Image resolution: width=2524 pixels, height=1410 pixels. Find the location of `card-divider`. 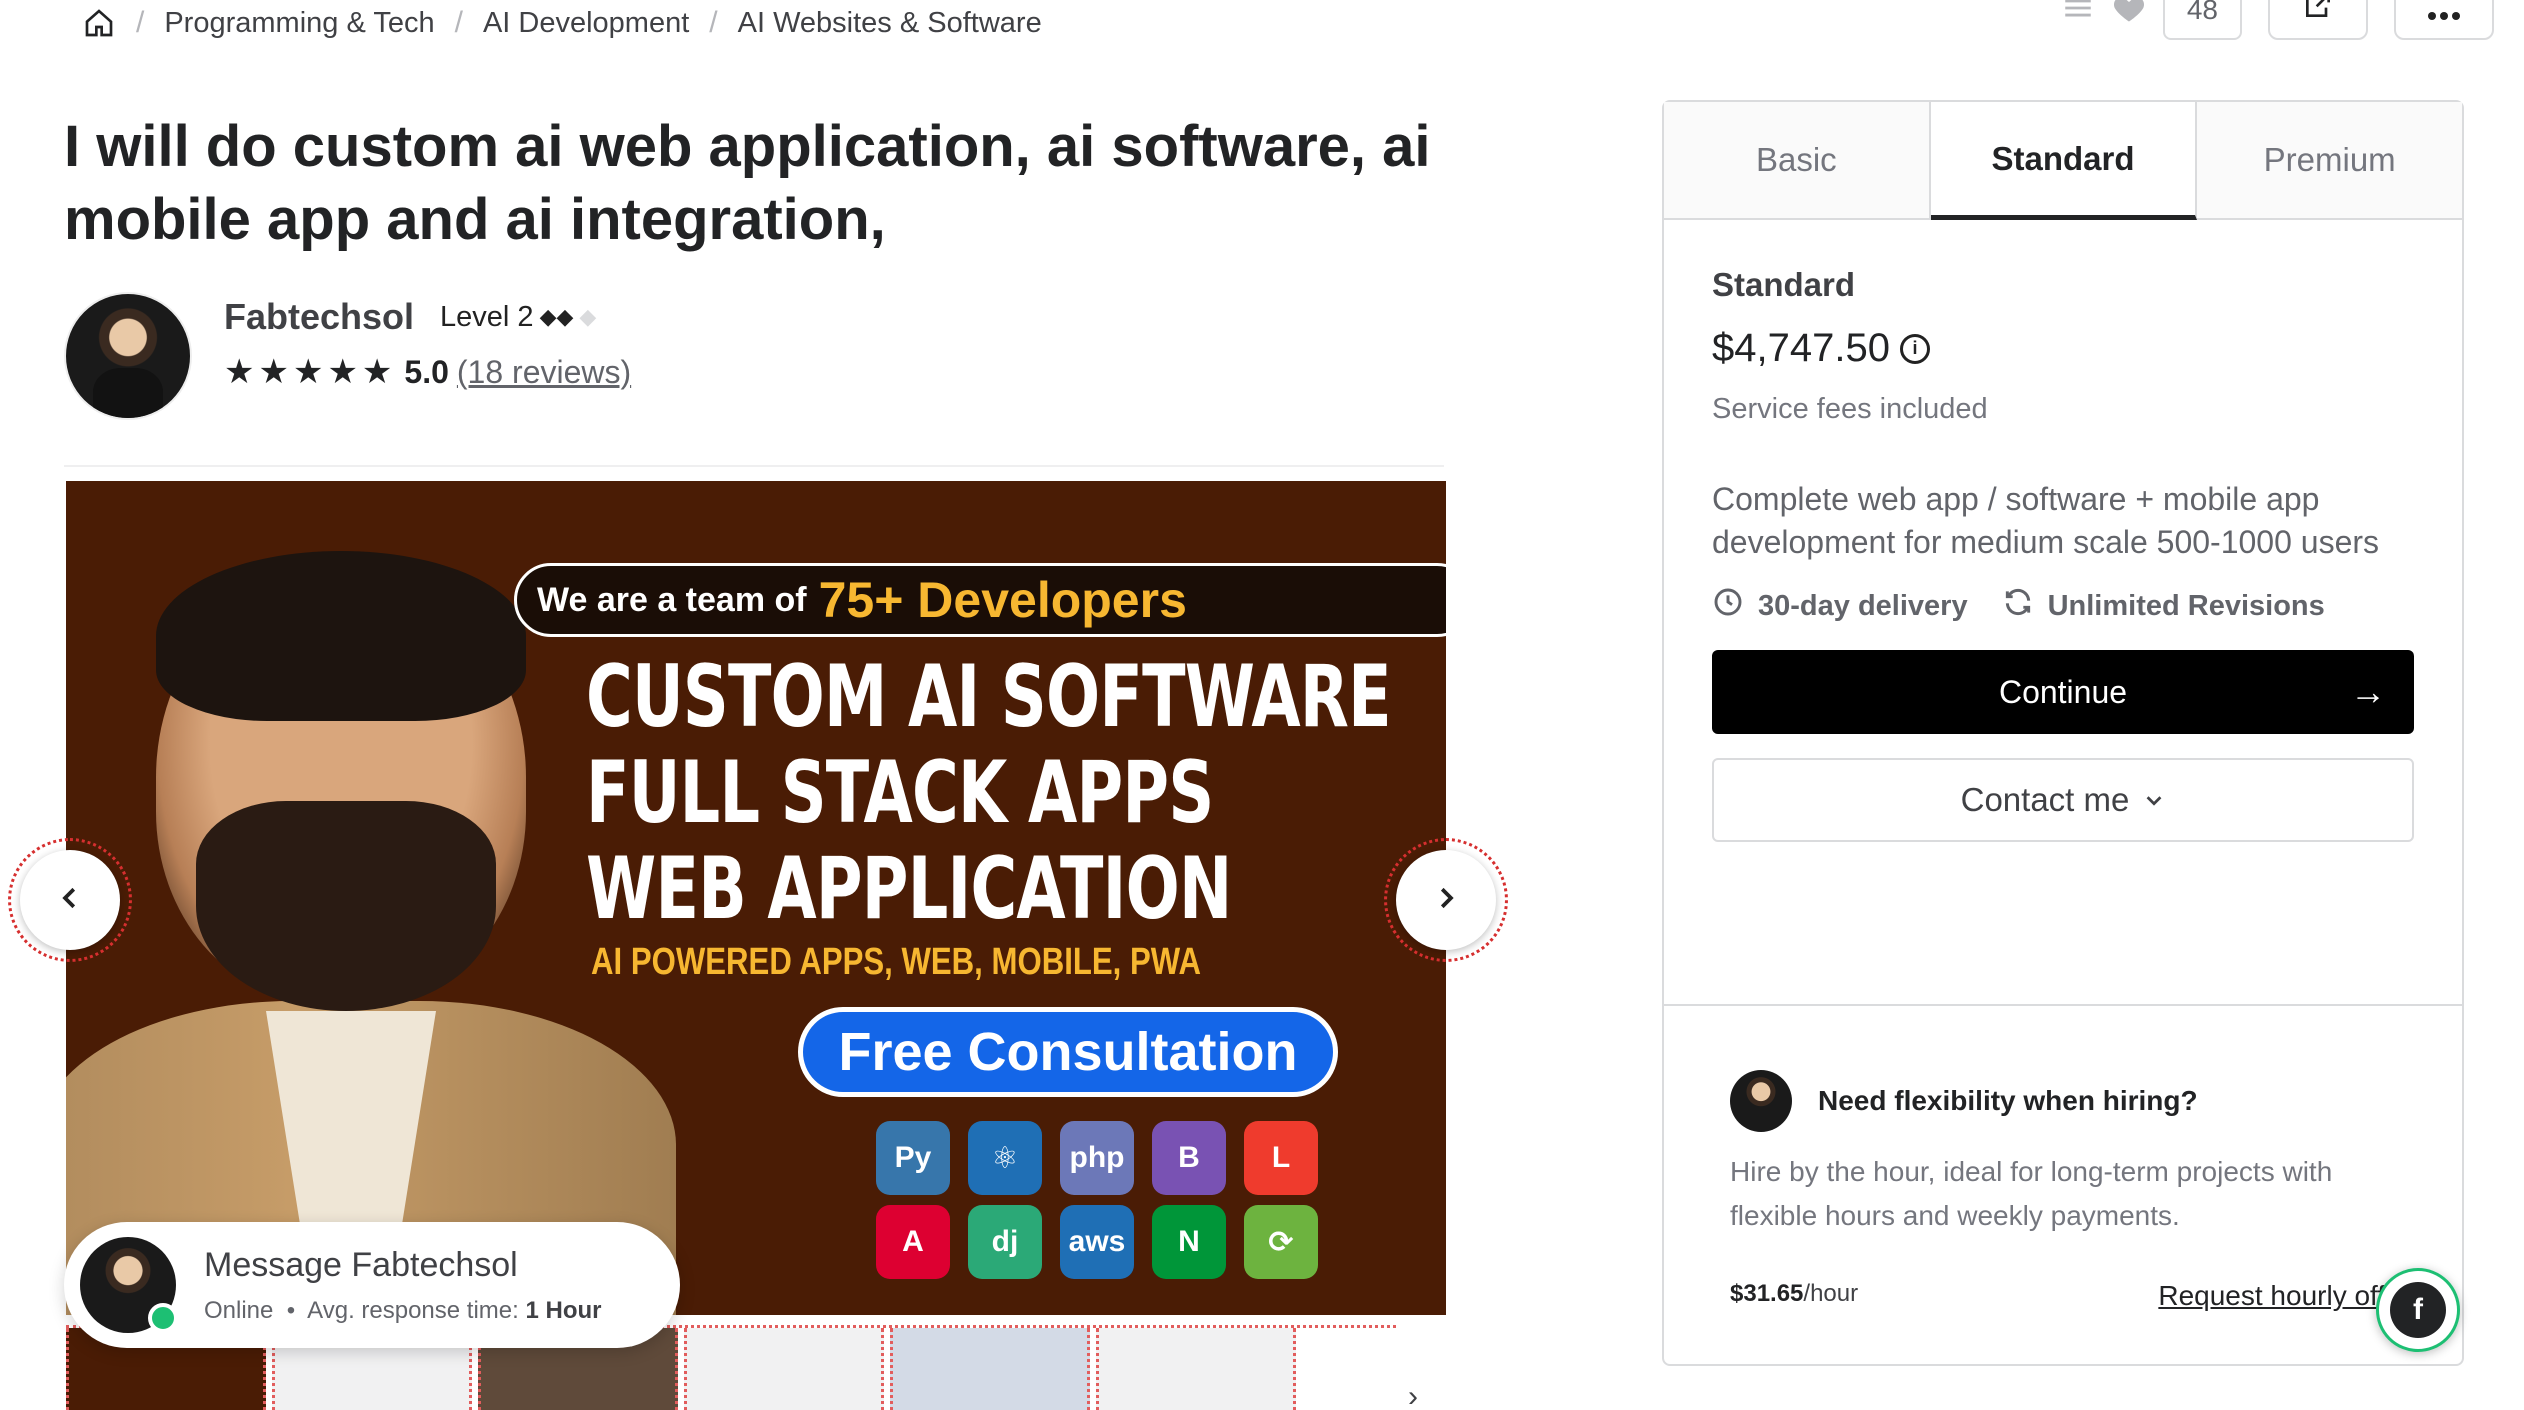

card-divider is located at coordinates (2063, 1005).